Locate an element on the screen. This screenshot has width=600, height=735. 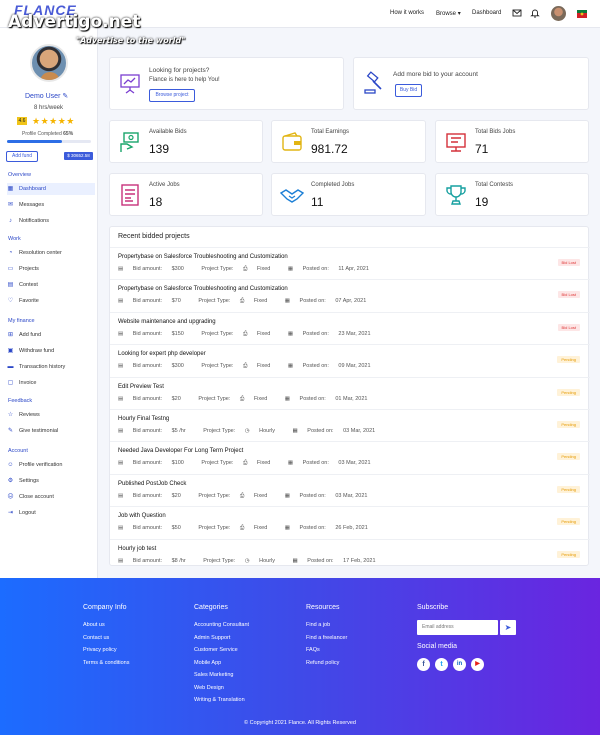
clock-icon: ◷ is located at coordinates (247, 560).